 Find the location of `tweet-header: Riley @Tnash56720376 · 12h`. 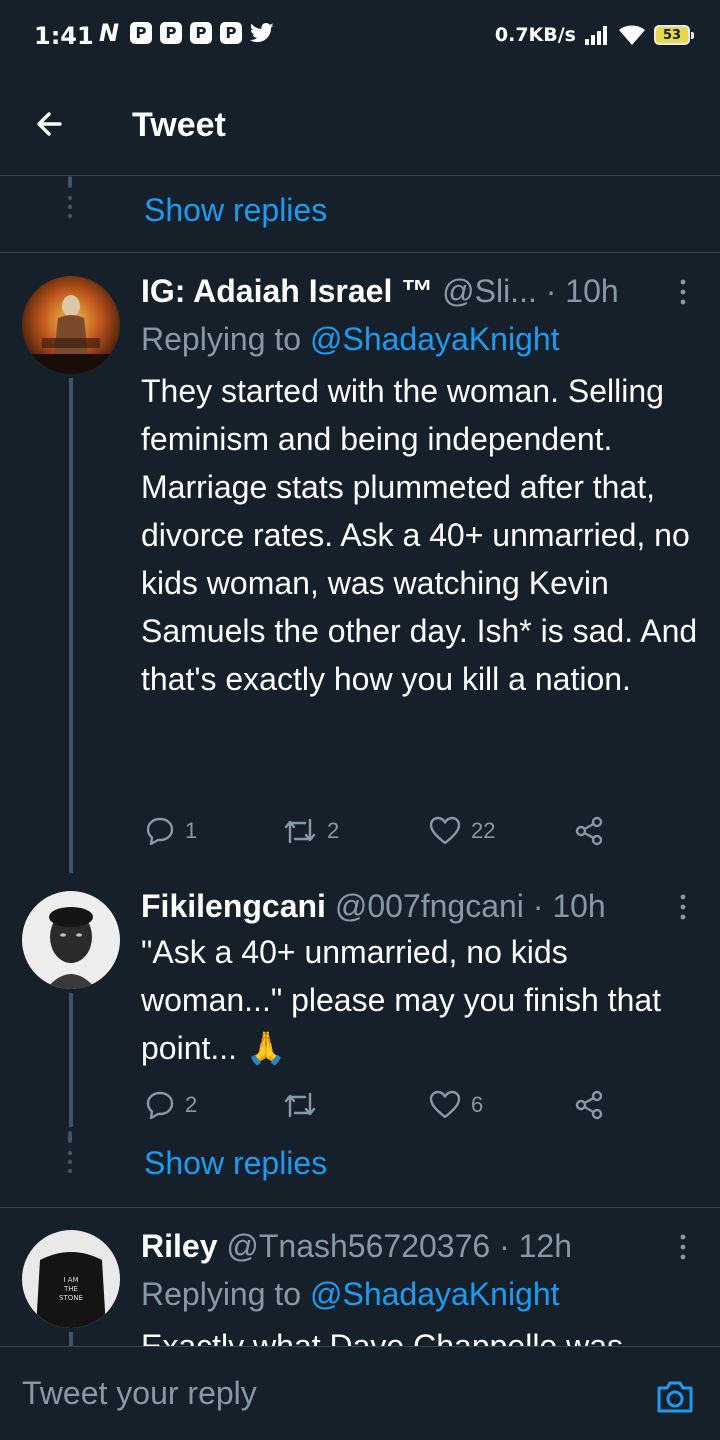

tweet-header: Riley @Tnash56720376 · 12h is located at coordinates (421, 1246).